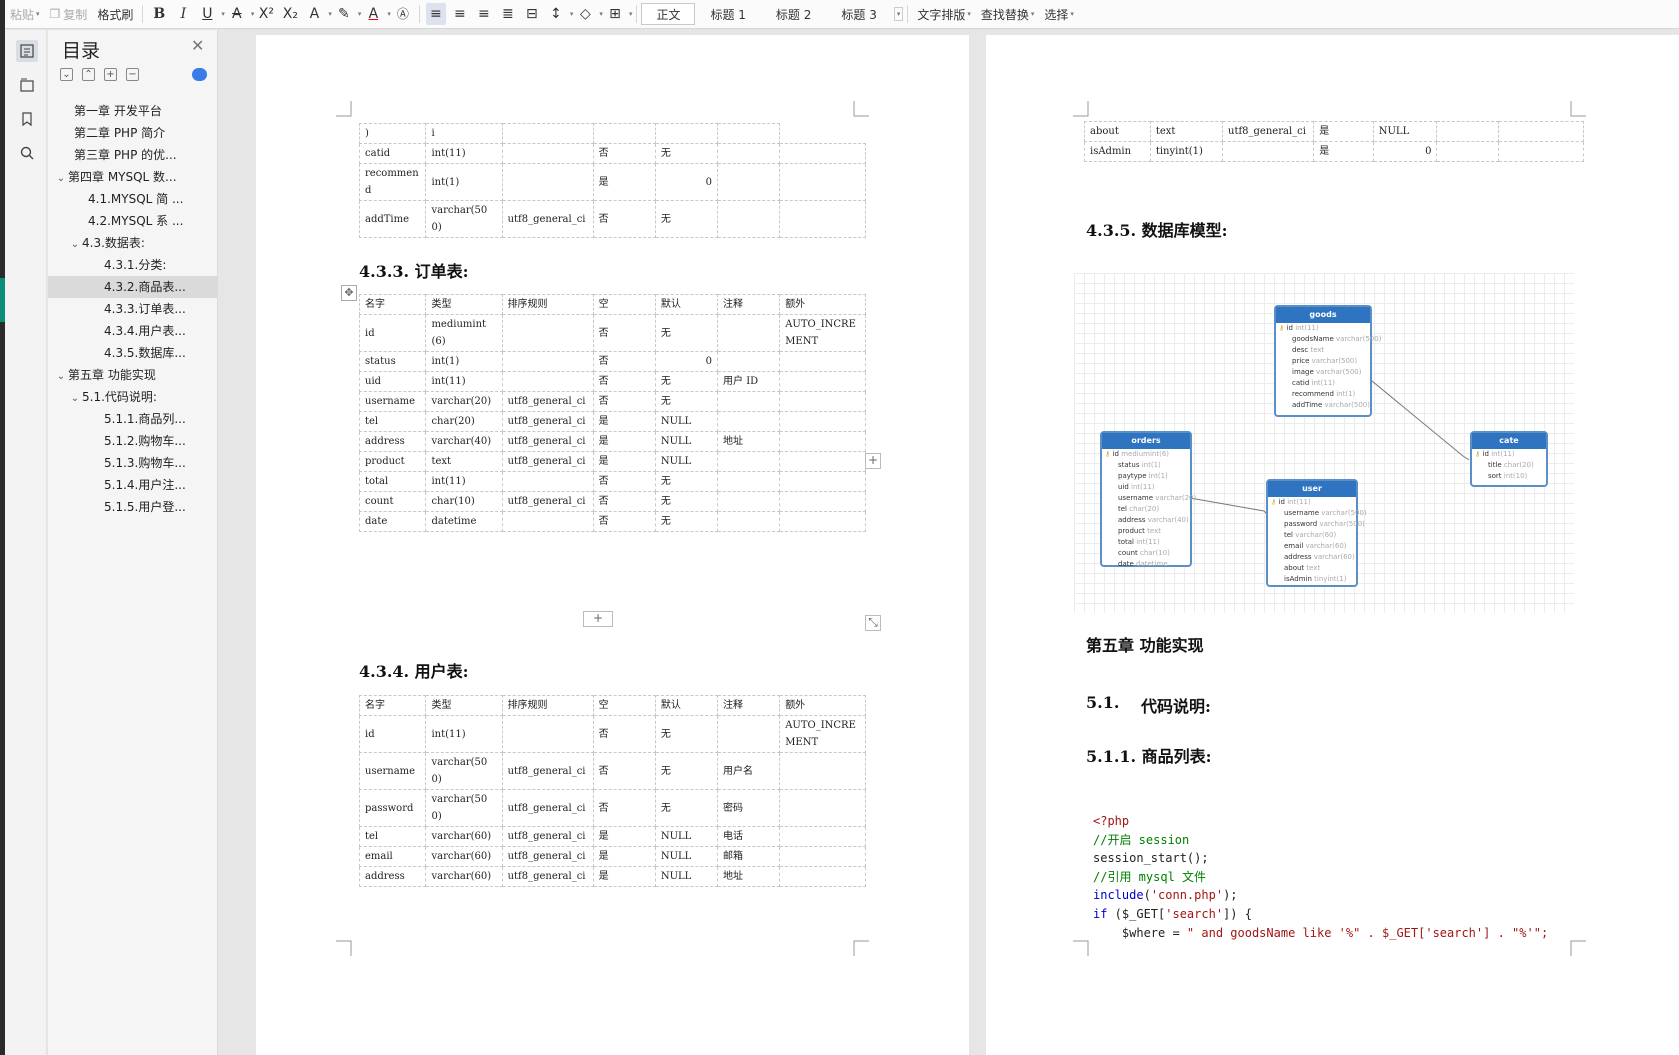  Describe the element at coordinates (508, 14) in the screenshot. I see `justify-icon: ≣` at that location.